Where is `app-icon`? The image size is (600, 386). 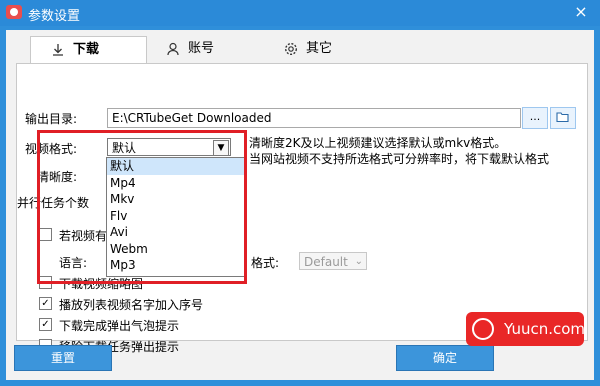
app-icon is located at coordinates (14, 12).